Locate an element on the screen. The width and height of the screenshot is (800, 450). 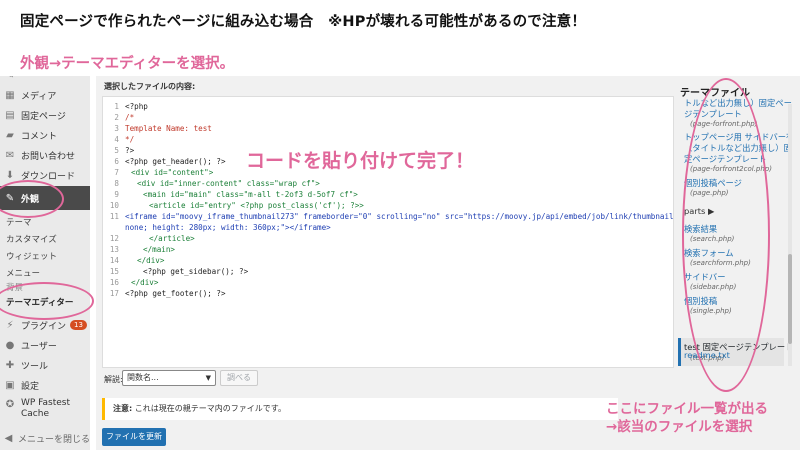
wrench-icon: ✚ is located at coordinates (10, 365).